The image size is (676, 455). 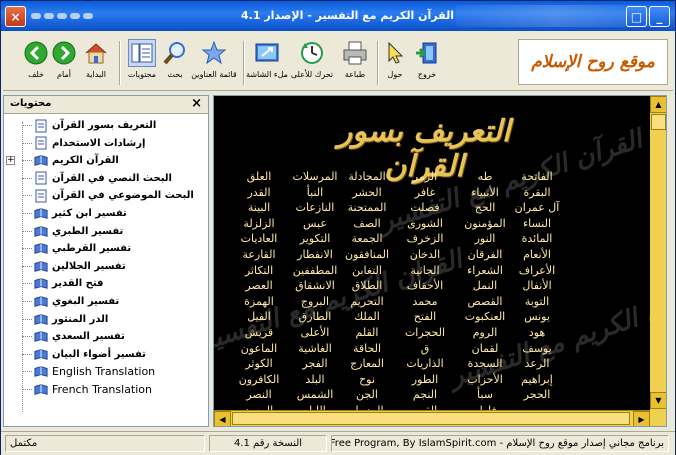 I want to click on sura-link: لقمان, so click(x=485, y=348).